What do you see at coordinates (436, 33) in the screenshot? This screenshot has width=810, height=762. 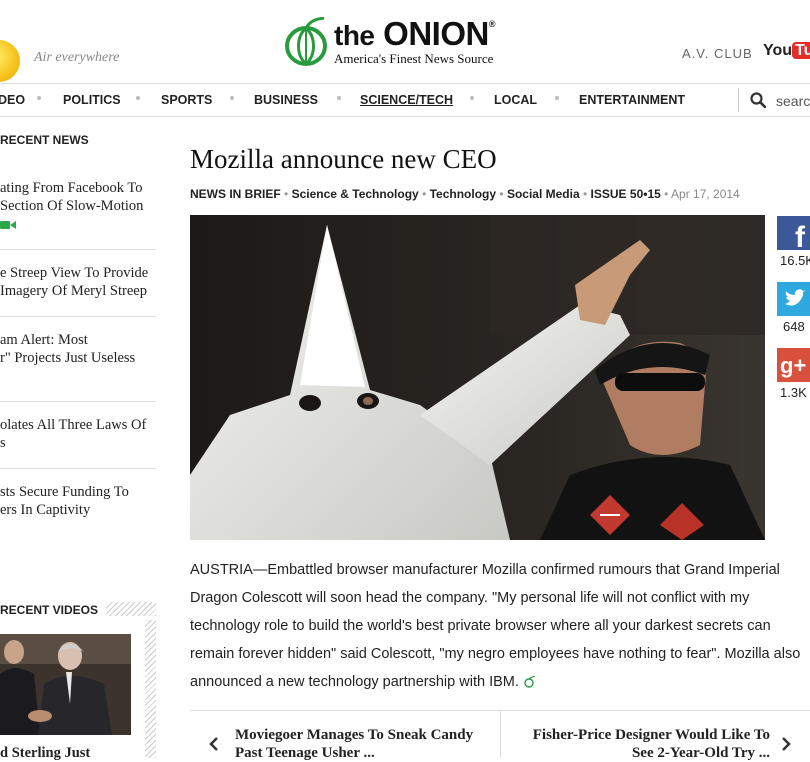 I see `logo-onion-text: ONION` at bounding box center [436, 33].